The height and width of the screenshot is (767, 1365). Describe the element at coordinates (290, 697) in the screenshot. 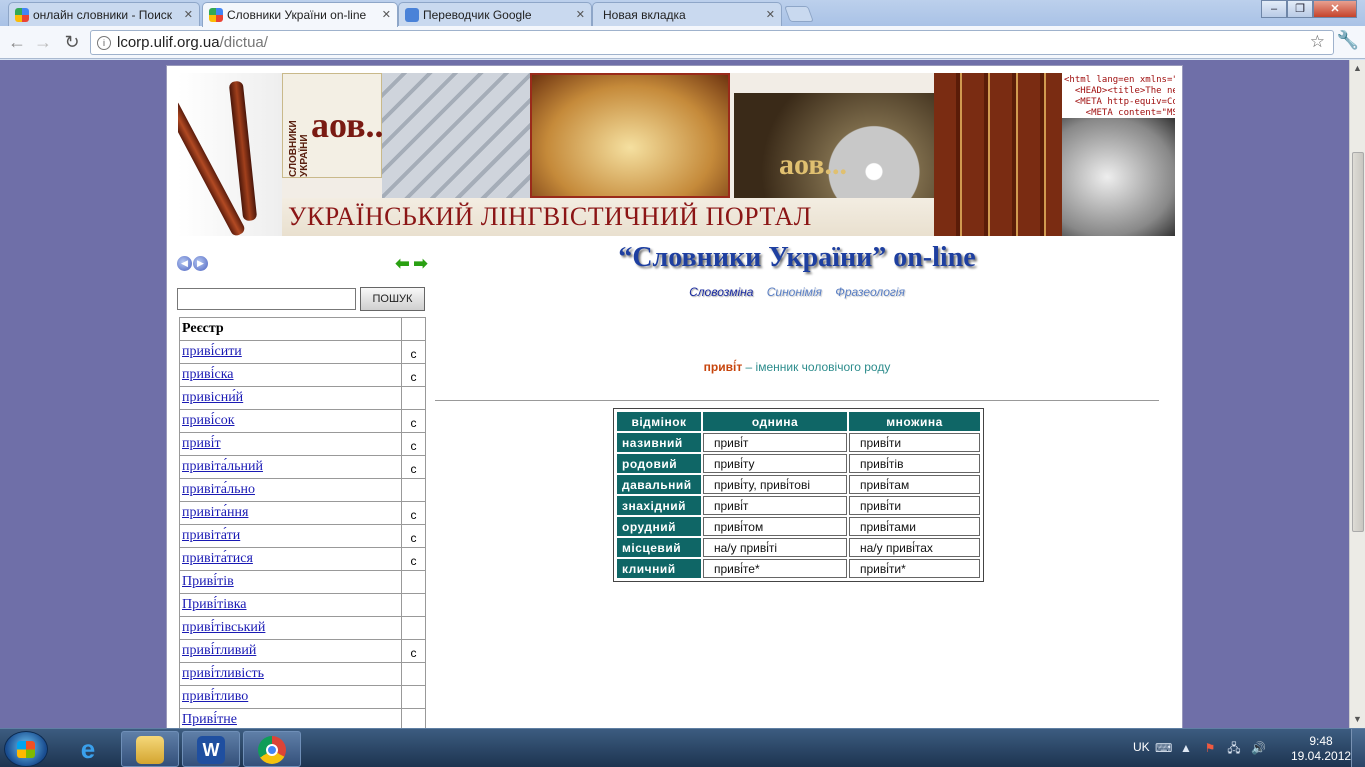

I see `registry-cell: приві́тливо` at that location.